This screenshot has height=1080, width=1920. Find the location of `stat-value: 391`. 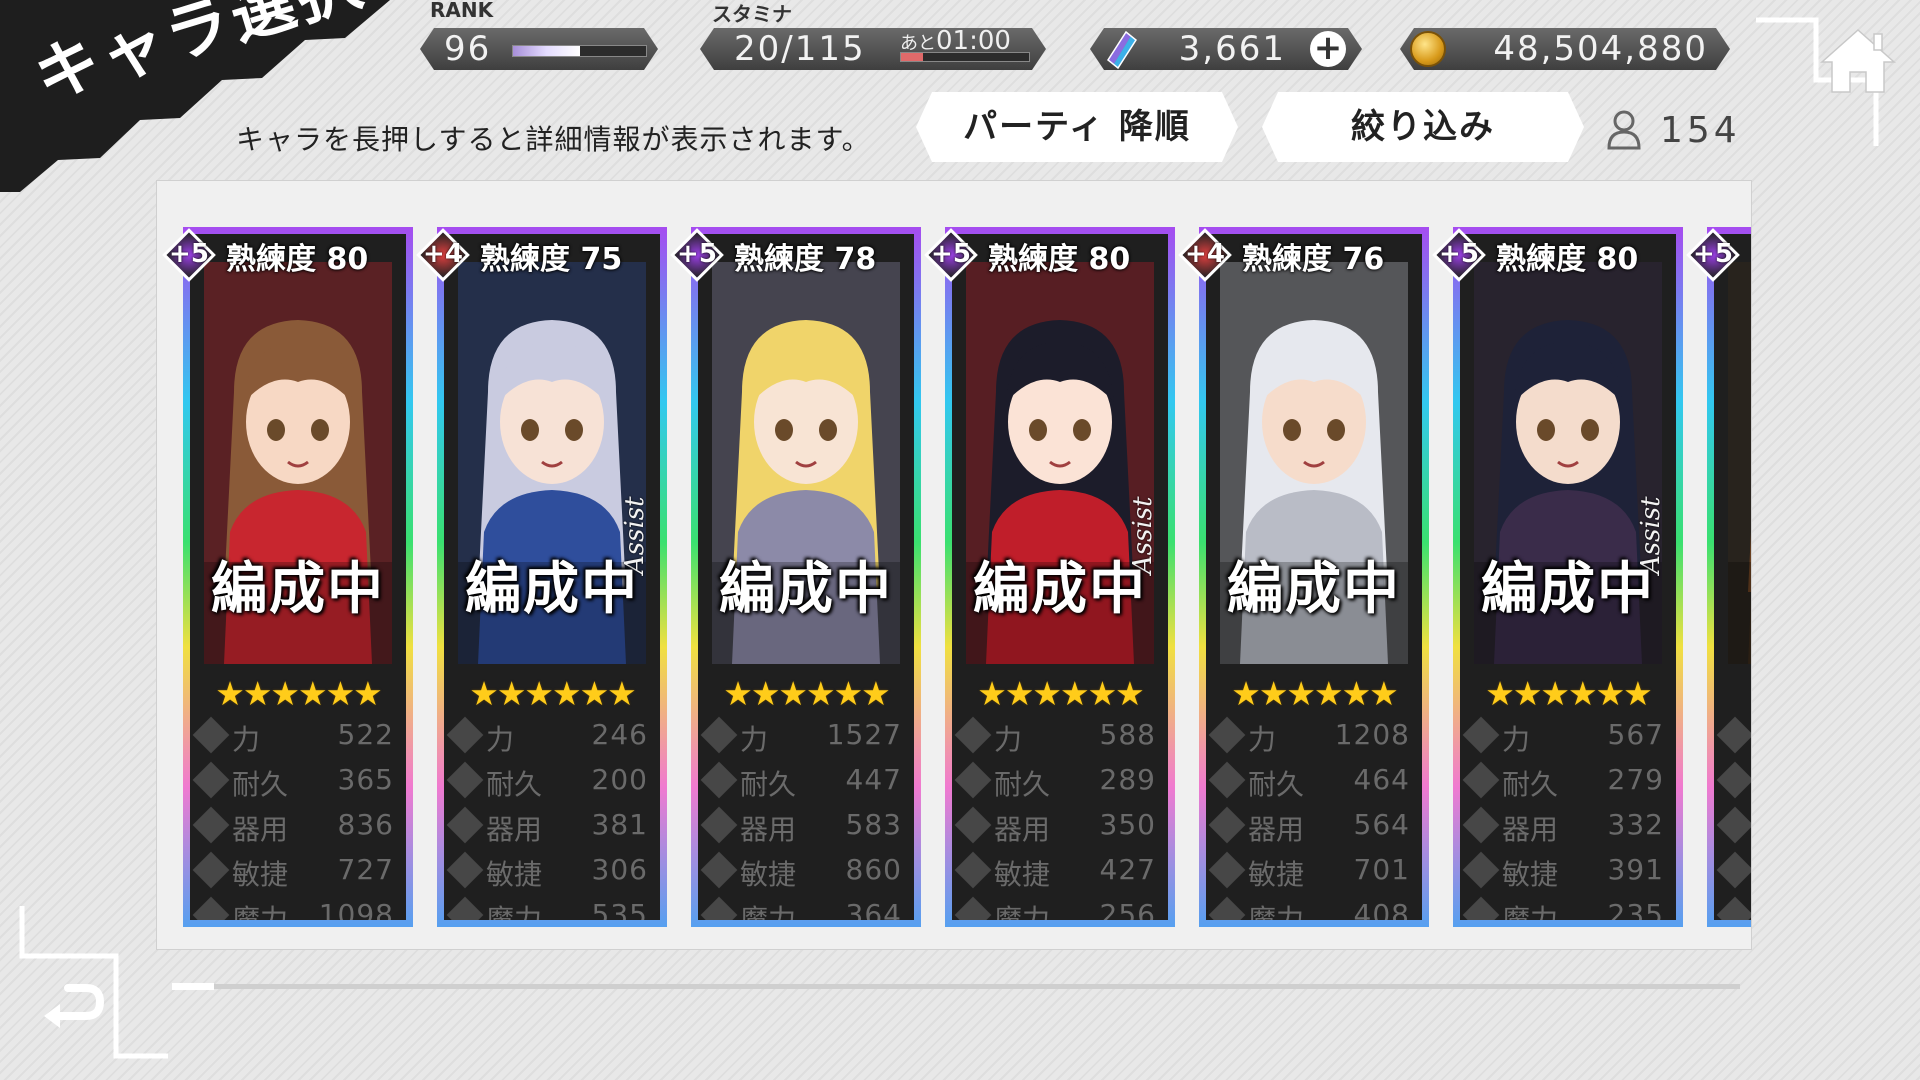

stat-value: 391 is located at coordinates (1635, 869).